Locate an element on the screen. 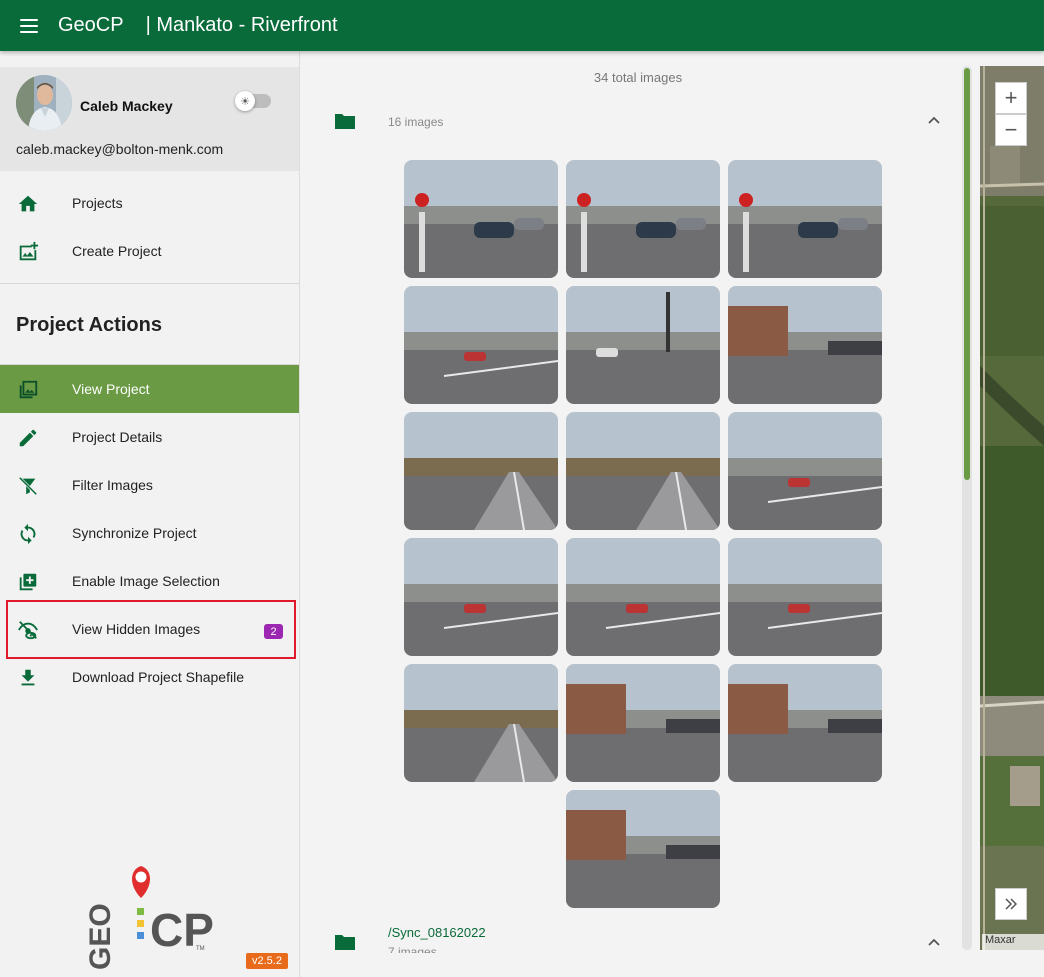  svg-text: TM is located at coordinates (200, 949).